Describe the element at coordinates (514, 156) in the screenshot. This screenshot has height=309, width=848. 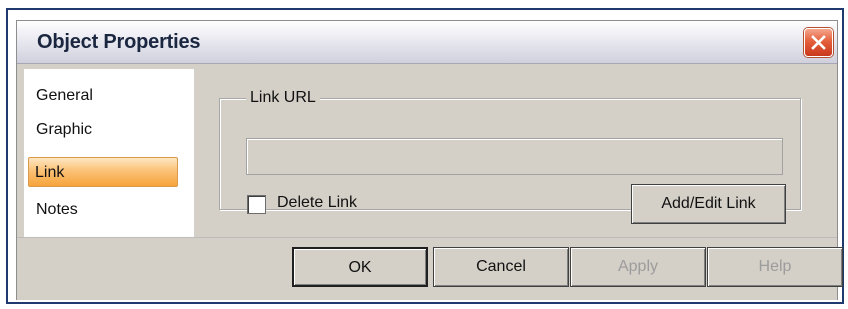
I see `link-url-input` at that location.